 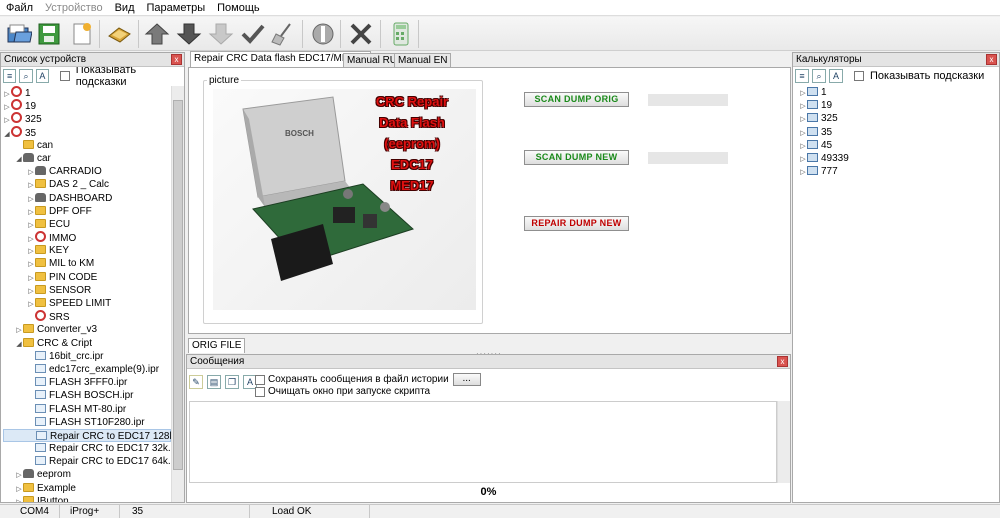 What do you see at coordinates (87, 395) in the screenshot?
I see `tree-item: FLASH BOSCH.ipr` at bounding box center [87, 395].